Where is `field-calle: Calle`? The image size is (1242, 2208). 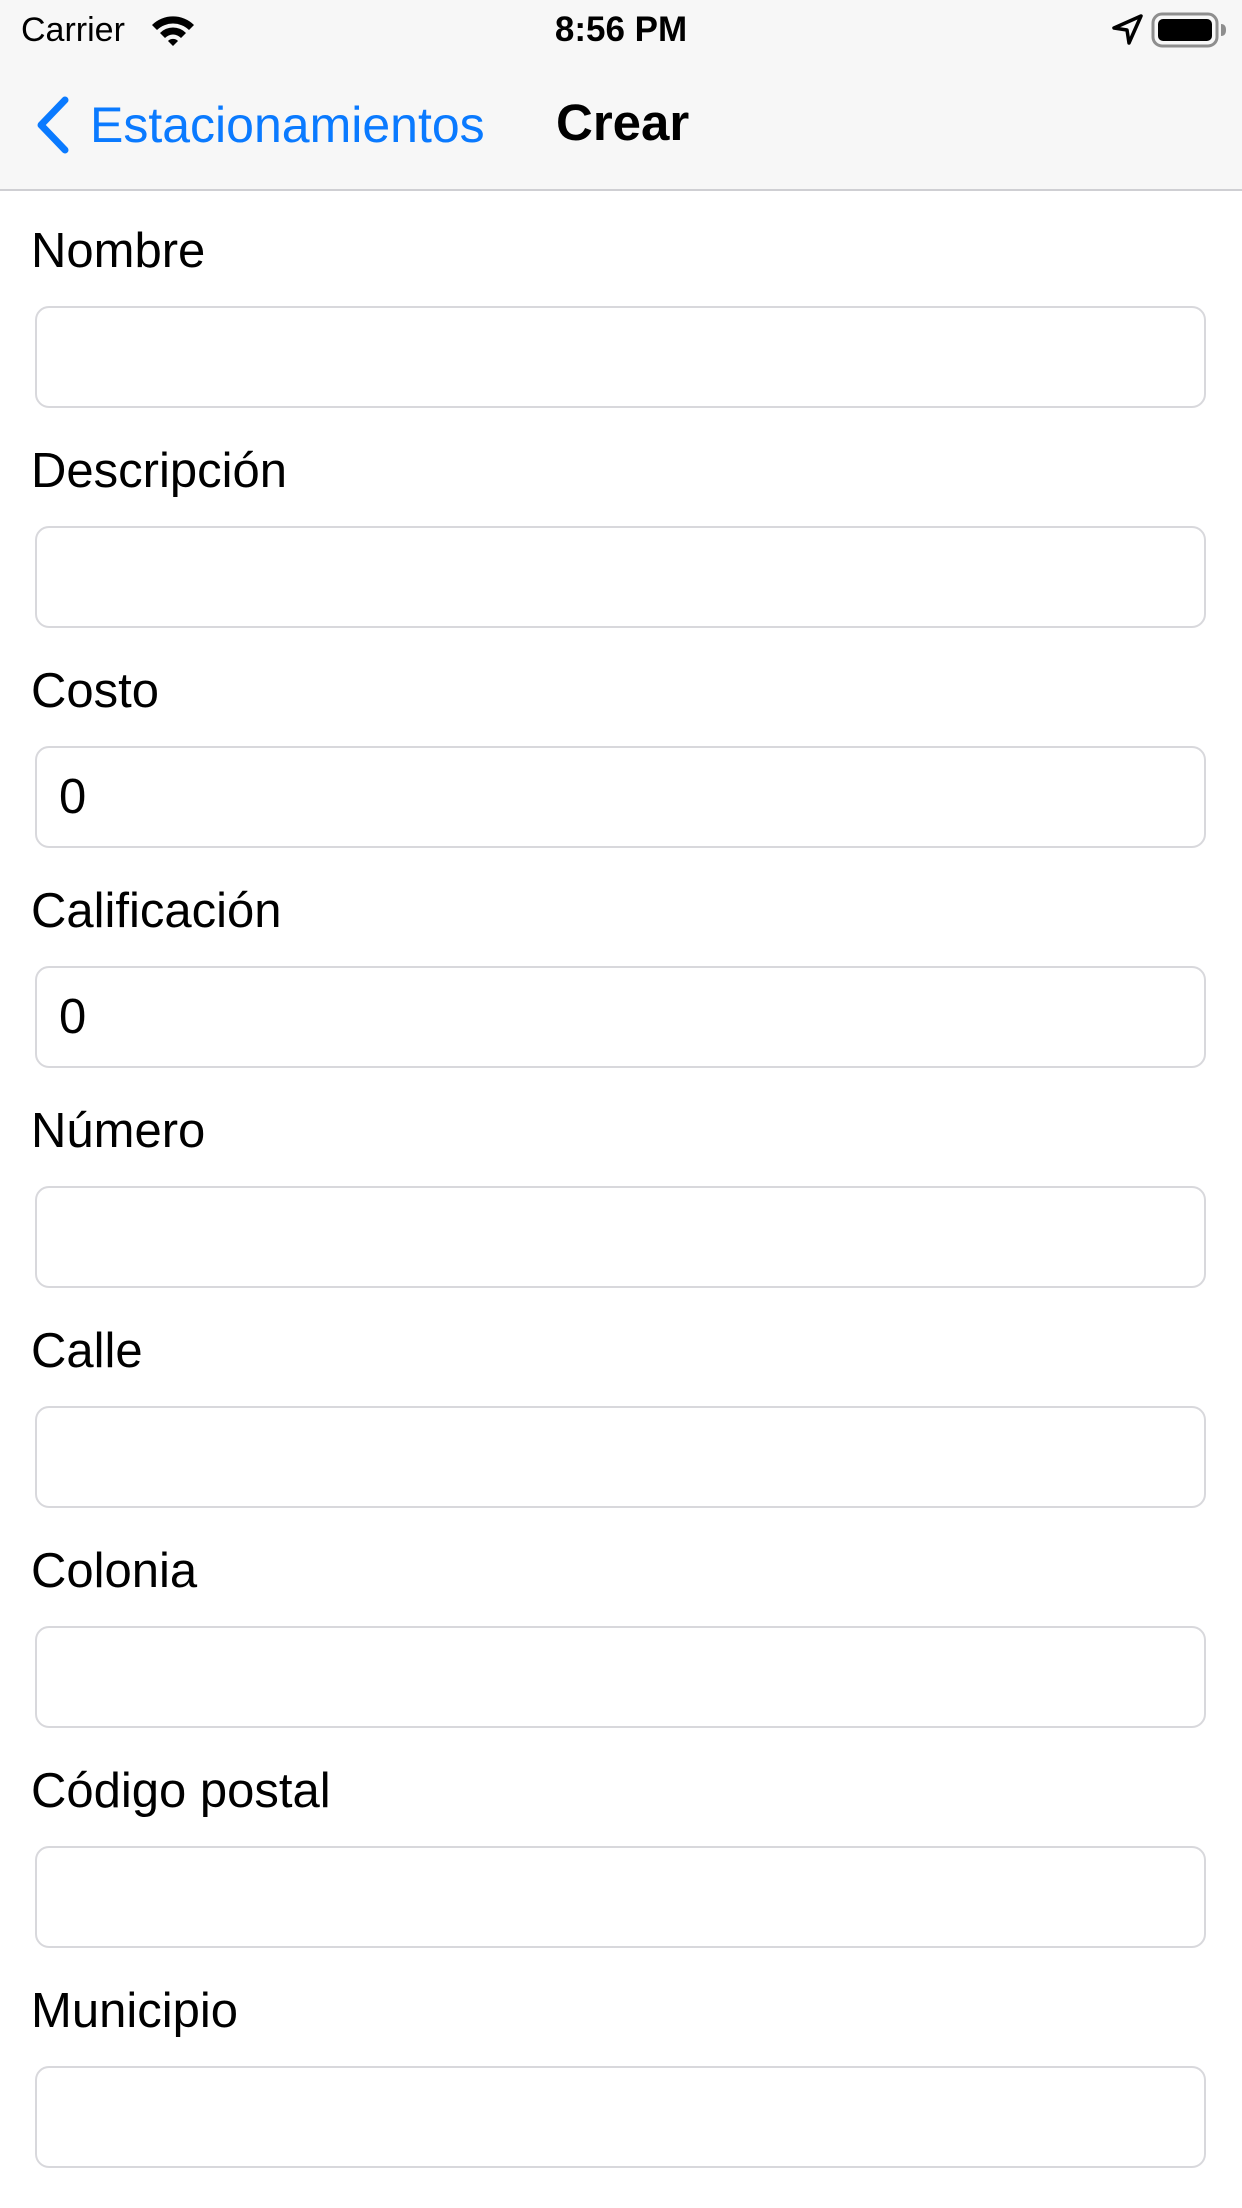 field-calle: Calle is located at coordinates (621, 1401).